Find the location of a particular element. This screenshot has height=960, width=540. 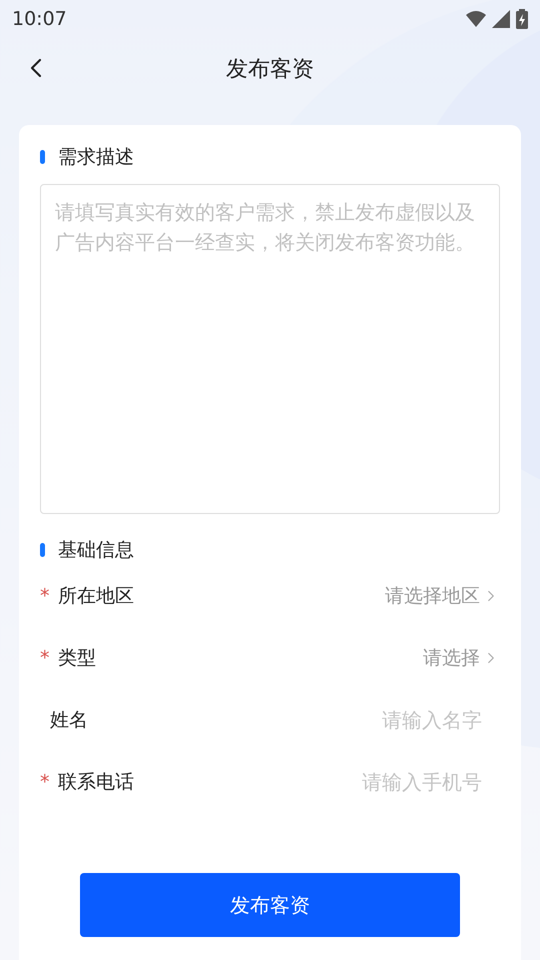

input-field: 请输入手机号 is located at coordinates (382, 782).